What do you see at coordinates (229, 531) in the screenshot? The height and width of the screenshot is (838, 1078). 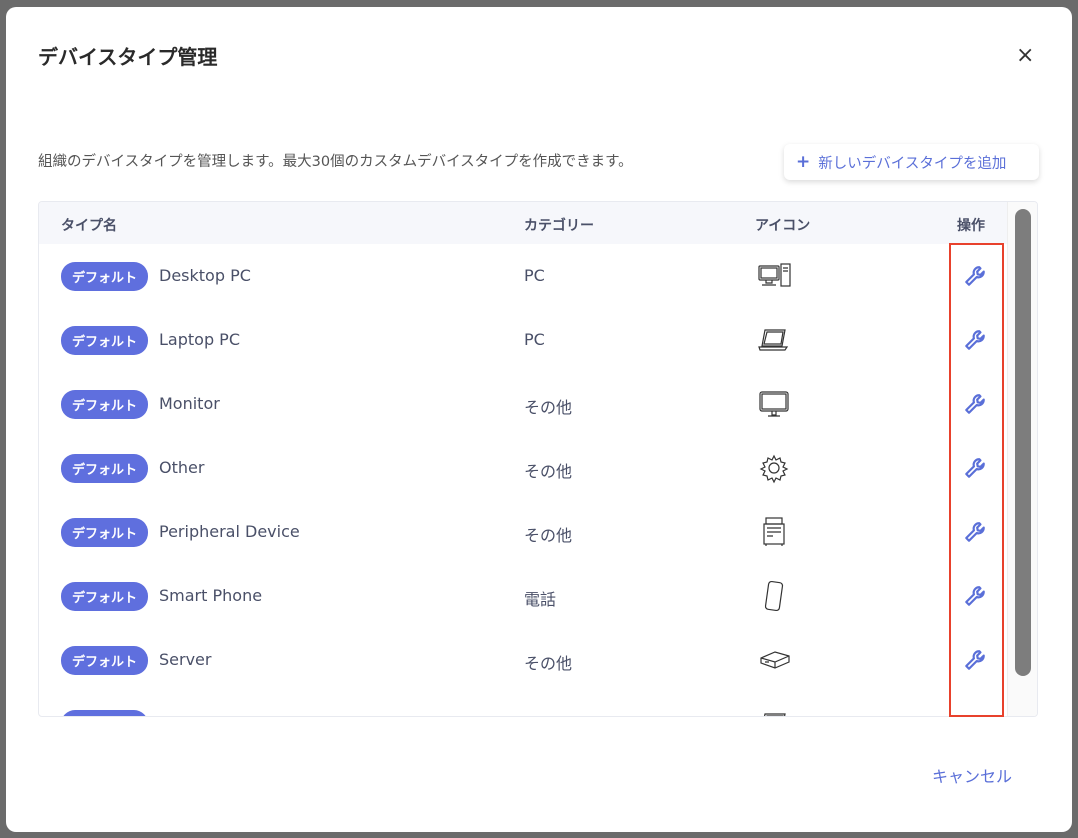 I see `type-name: Peripheral Device` at bounding box center [229, 531].